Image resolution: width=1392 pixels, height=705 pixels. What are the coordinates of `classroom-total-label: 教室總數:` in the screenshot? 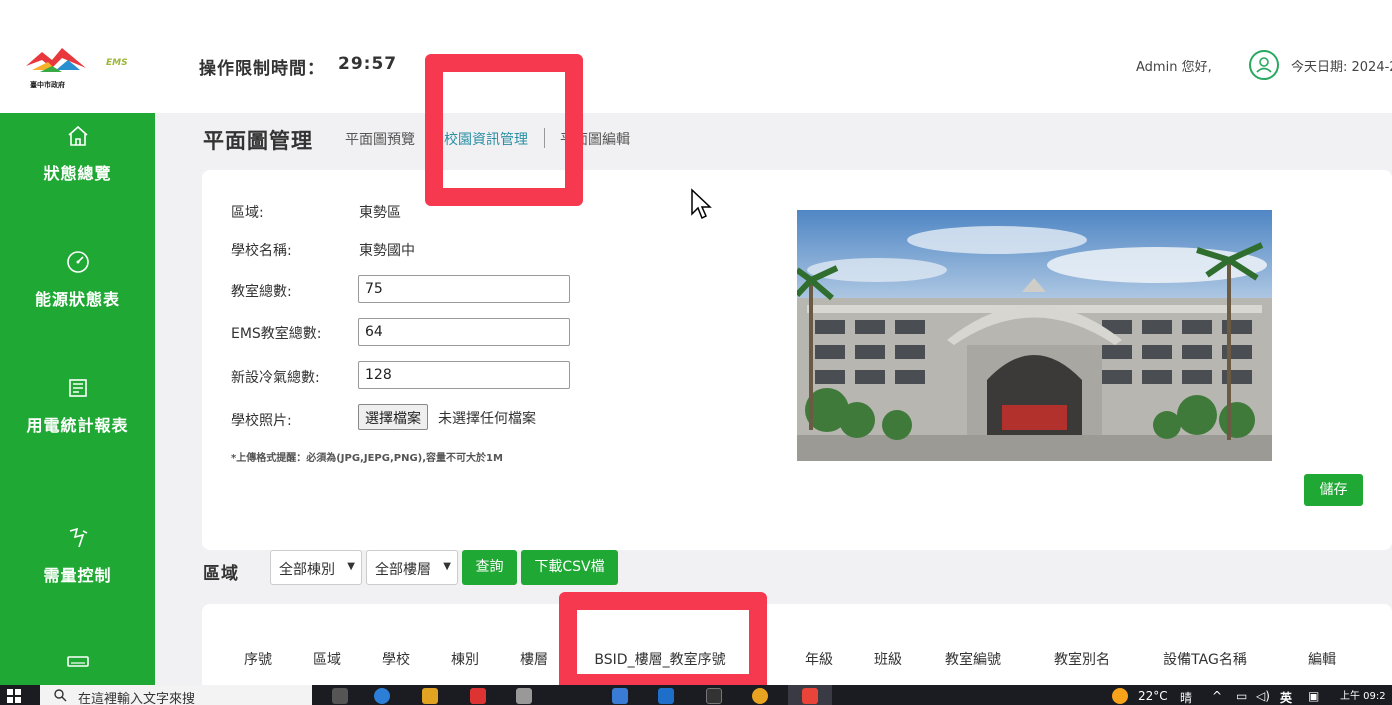 It's located at (261, 292).